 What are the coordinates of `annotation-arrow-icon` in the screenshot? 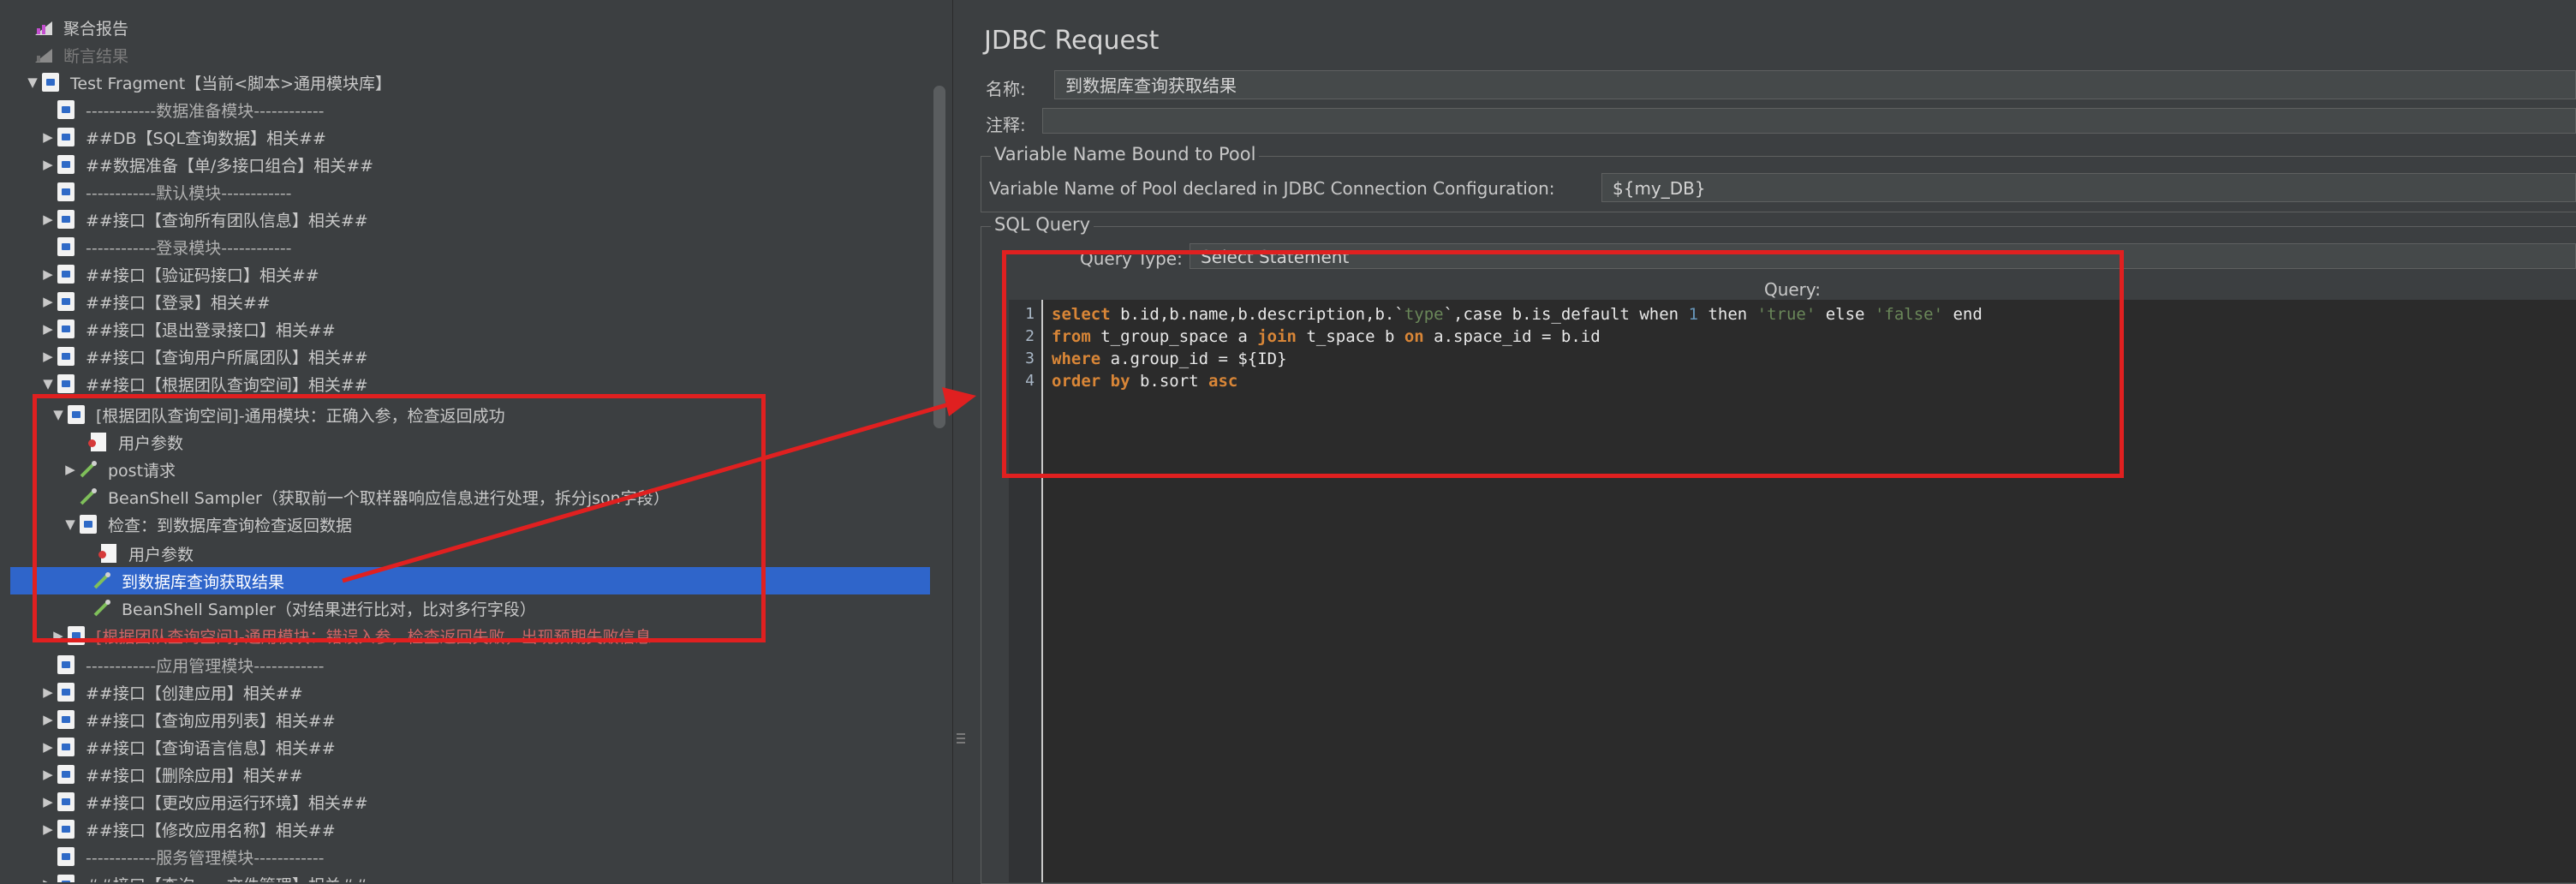 It's located at (659, 485).